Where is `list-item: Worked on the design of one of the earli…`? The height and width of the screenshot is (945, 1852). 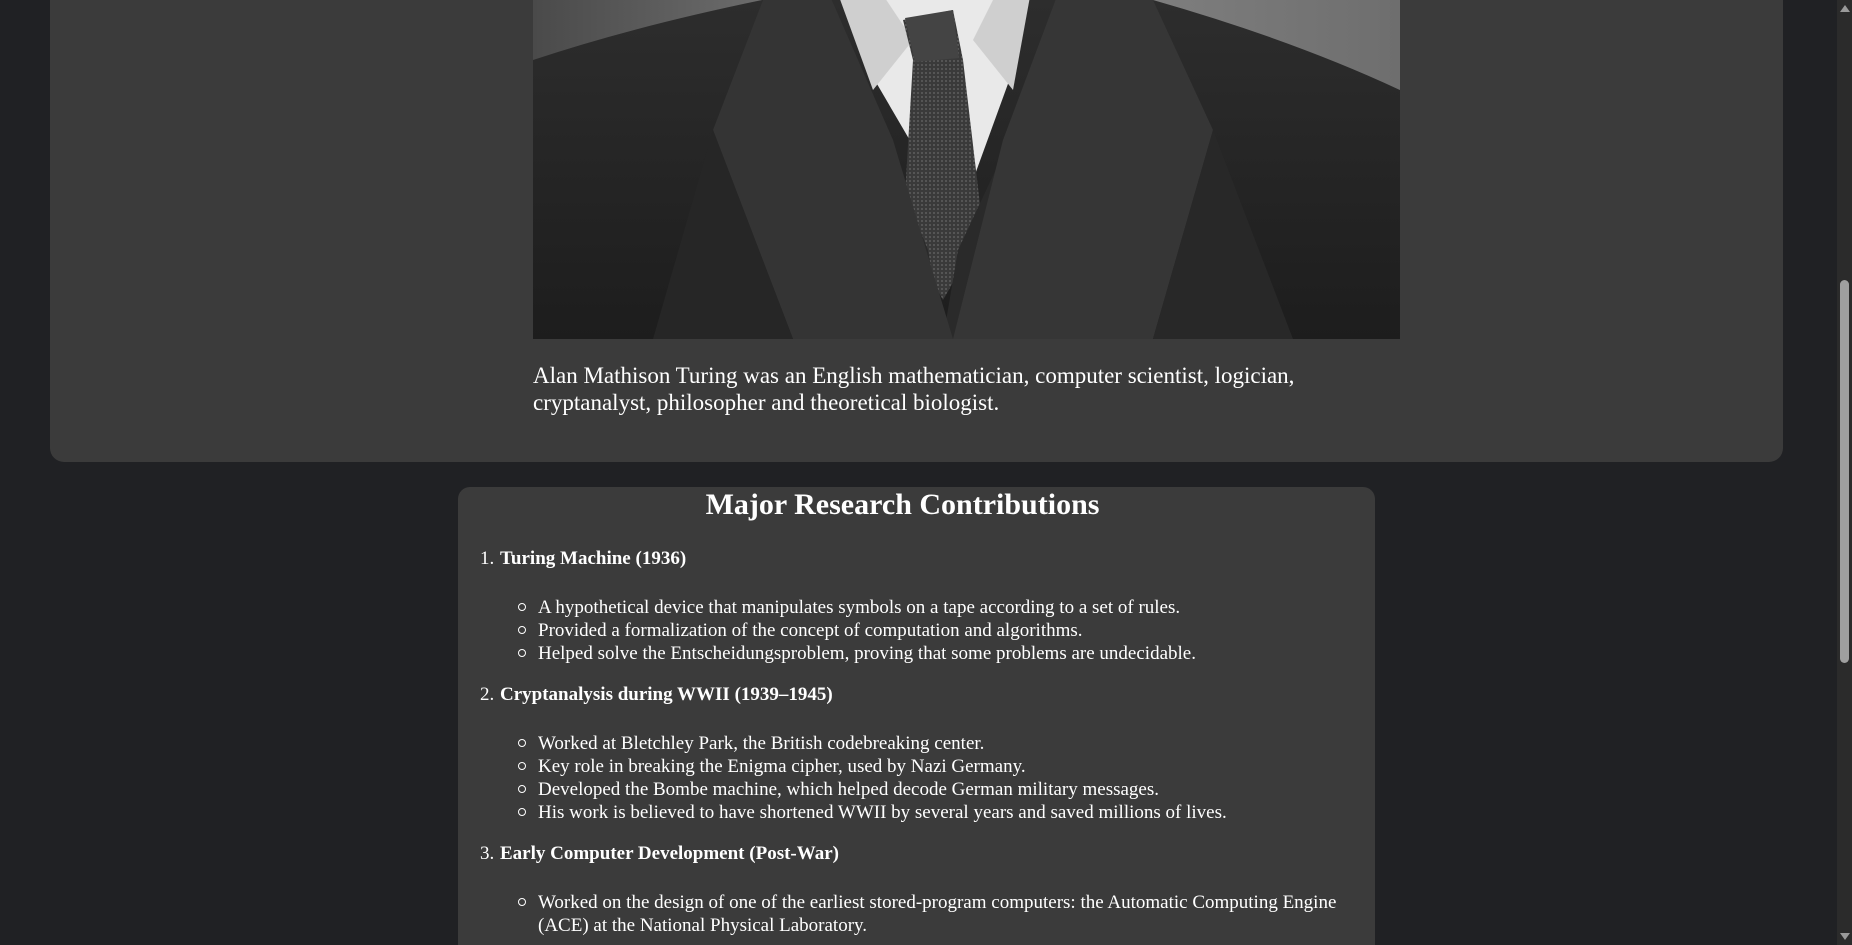
list-item: Worked on the design of one of the earli… is located at coordinates (927, 914).